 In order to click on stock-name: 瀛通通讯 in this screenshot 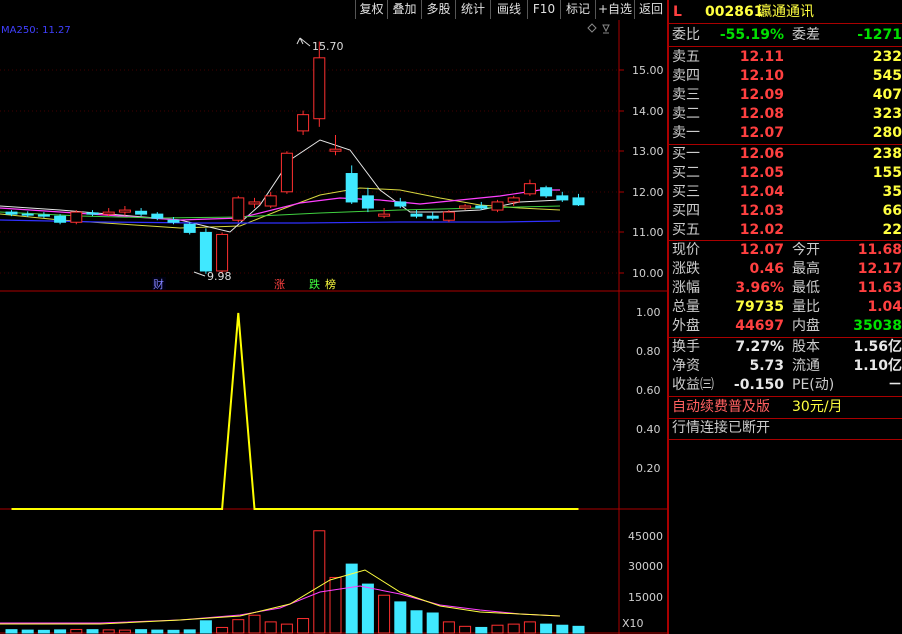, I will do `click(786, 12)`.